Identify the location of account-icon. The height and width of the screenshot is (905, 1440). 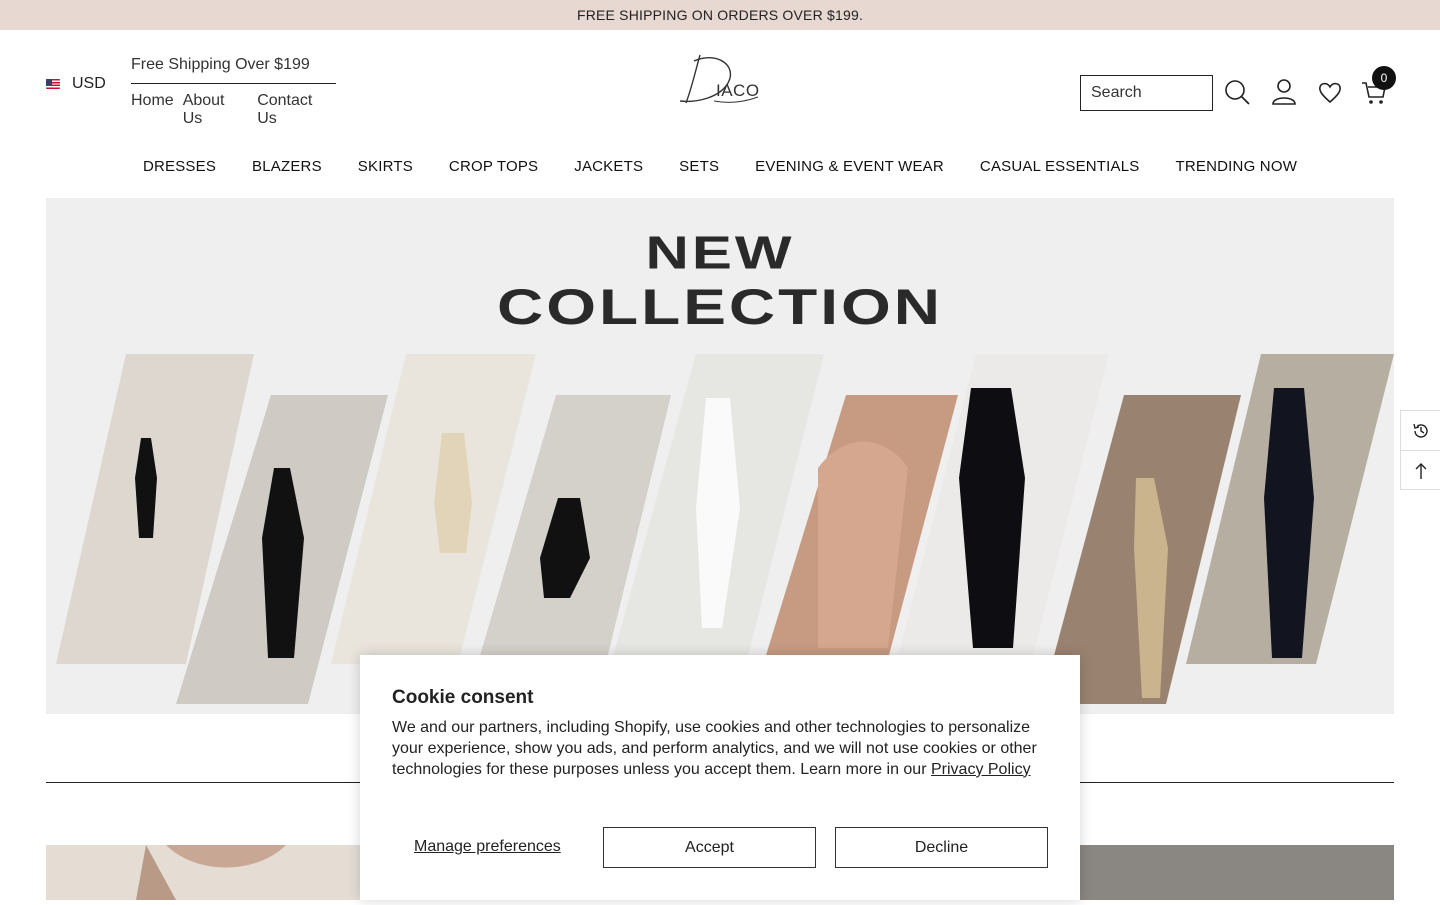
(1284, 92).